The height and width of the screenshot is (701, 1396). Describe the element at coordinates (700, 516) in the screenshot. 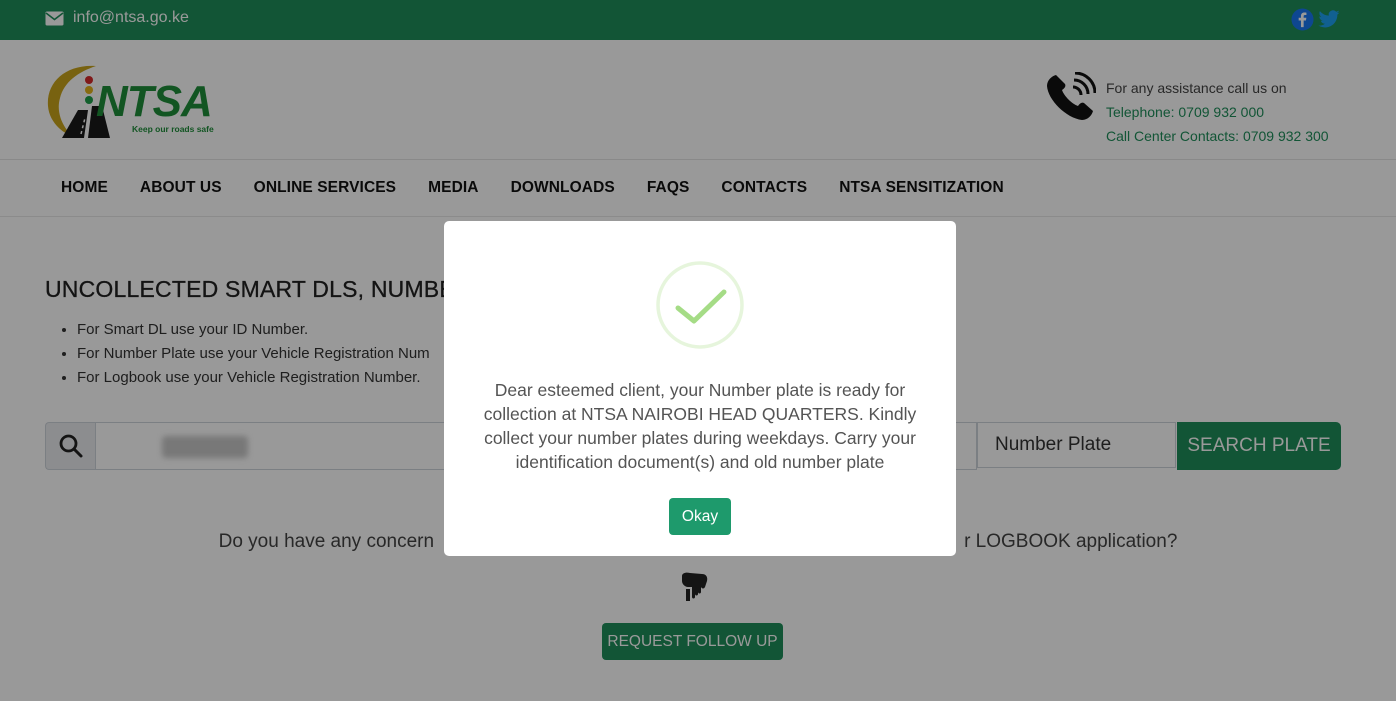

I see `okay-button: Okay` at that location.